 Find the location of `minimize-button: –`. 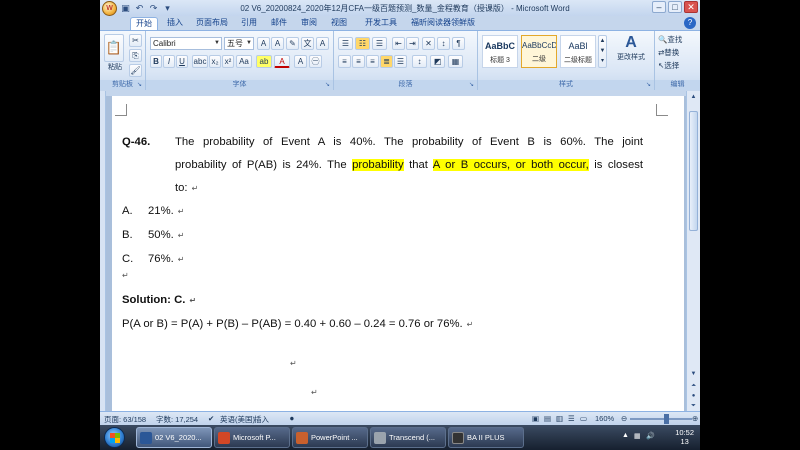

minimize-button: – is located at coordinates (659, 7).